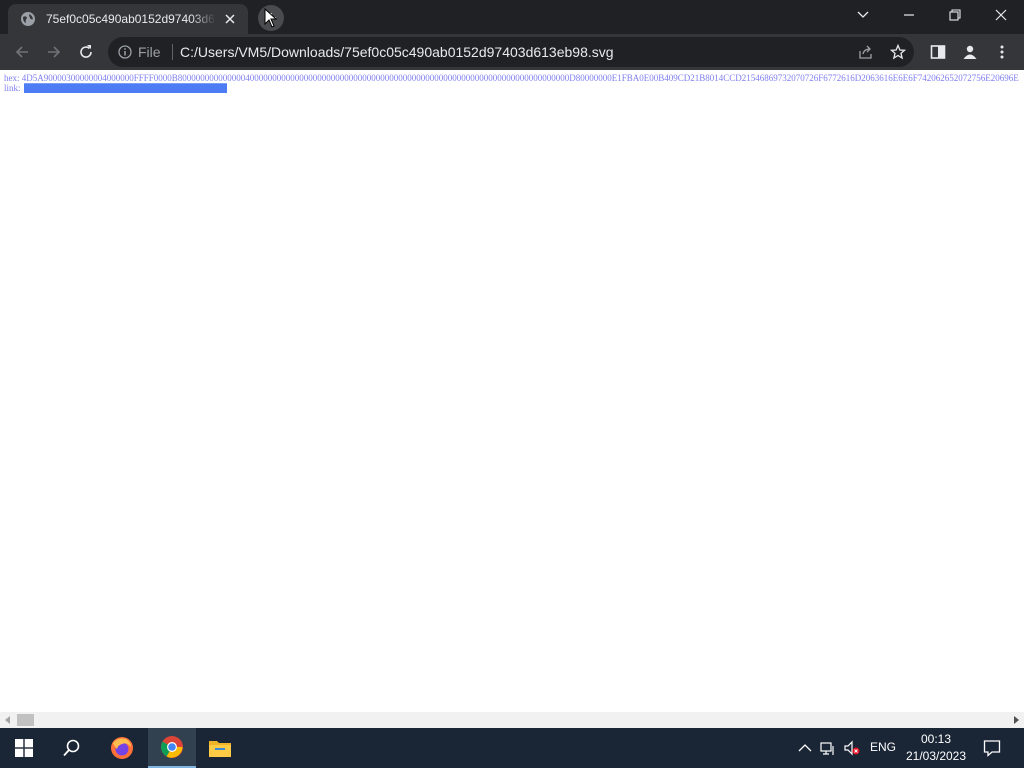 The image size is (1024, 768). I want to click on volume-muted-icon, so click(852, 748).